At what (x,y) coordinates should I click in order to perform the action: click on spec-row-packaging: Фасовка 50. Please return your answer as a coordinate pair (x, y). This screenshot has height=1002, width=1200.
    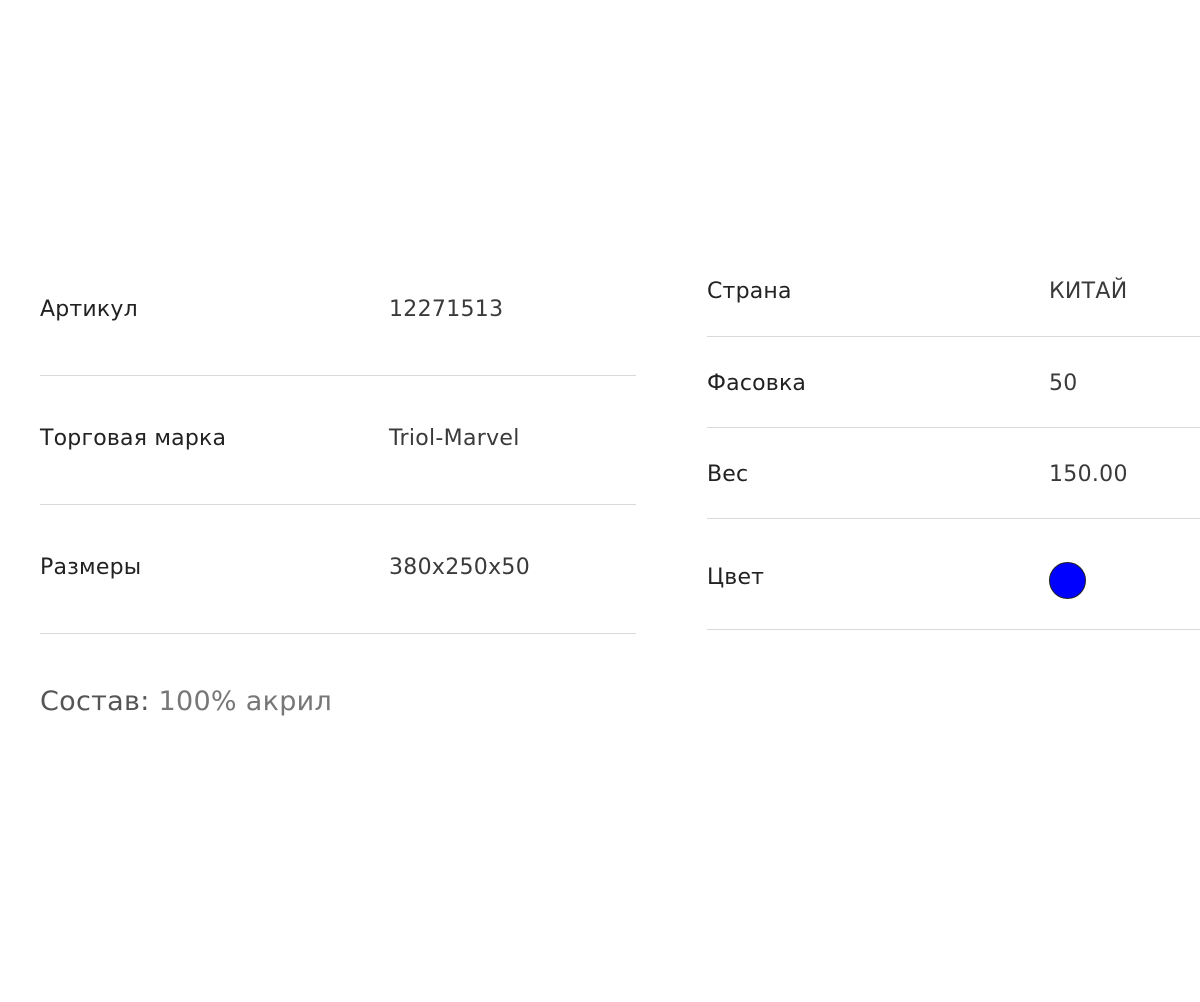
    Looking at the image, I should click on (953, 382).